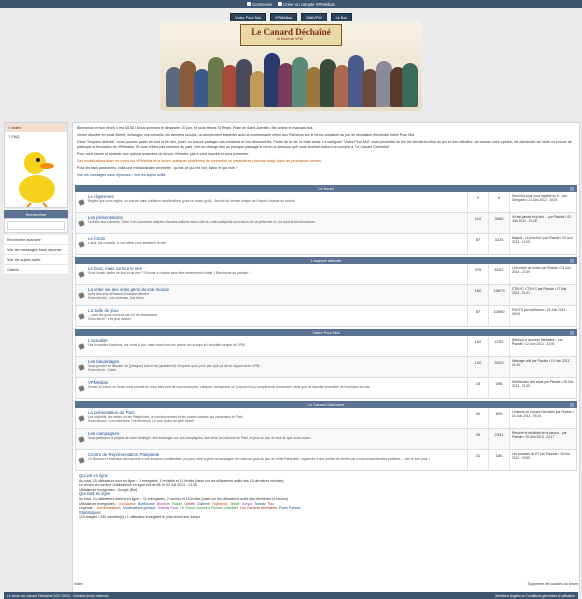 The width and height of the screenshot is (582, 599). I want to click on posts-count: 8152, so click(498, 274).